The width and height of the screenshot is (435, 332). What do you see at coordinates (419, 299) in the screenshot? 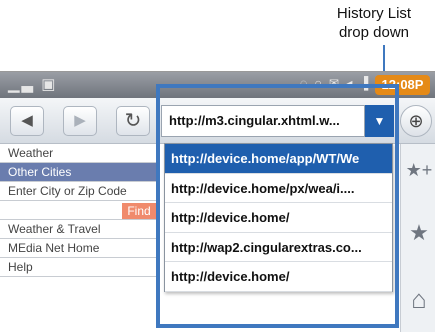
I see `home-icon: ⌂` at bounding box center [419, 299].